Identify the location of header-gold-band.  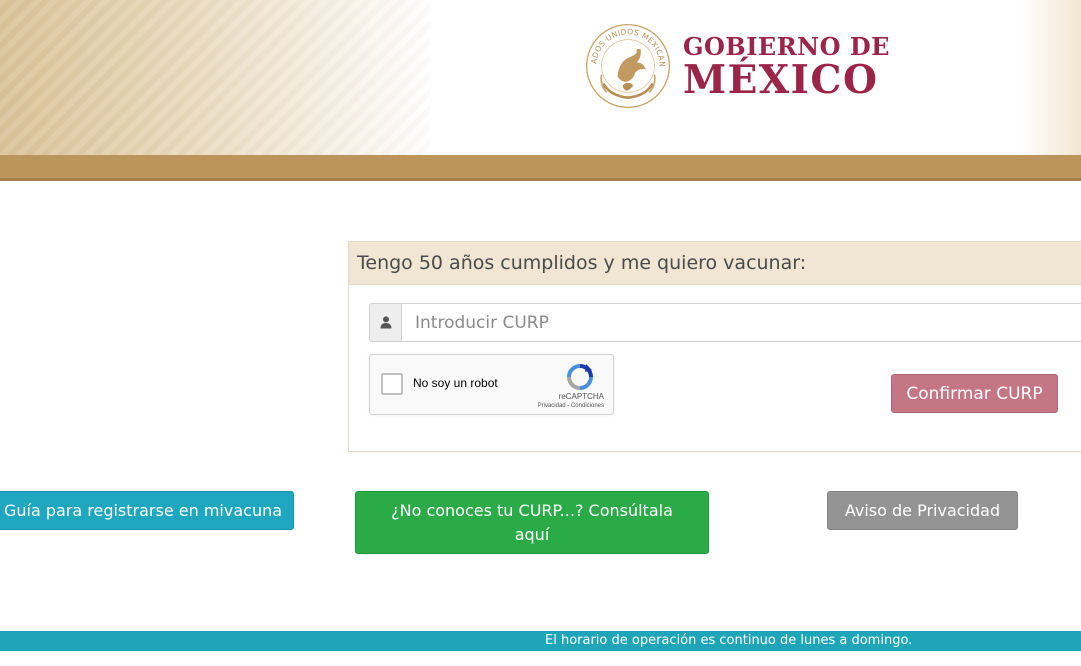
(540, 168).